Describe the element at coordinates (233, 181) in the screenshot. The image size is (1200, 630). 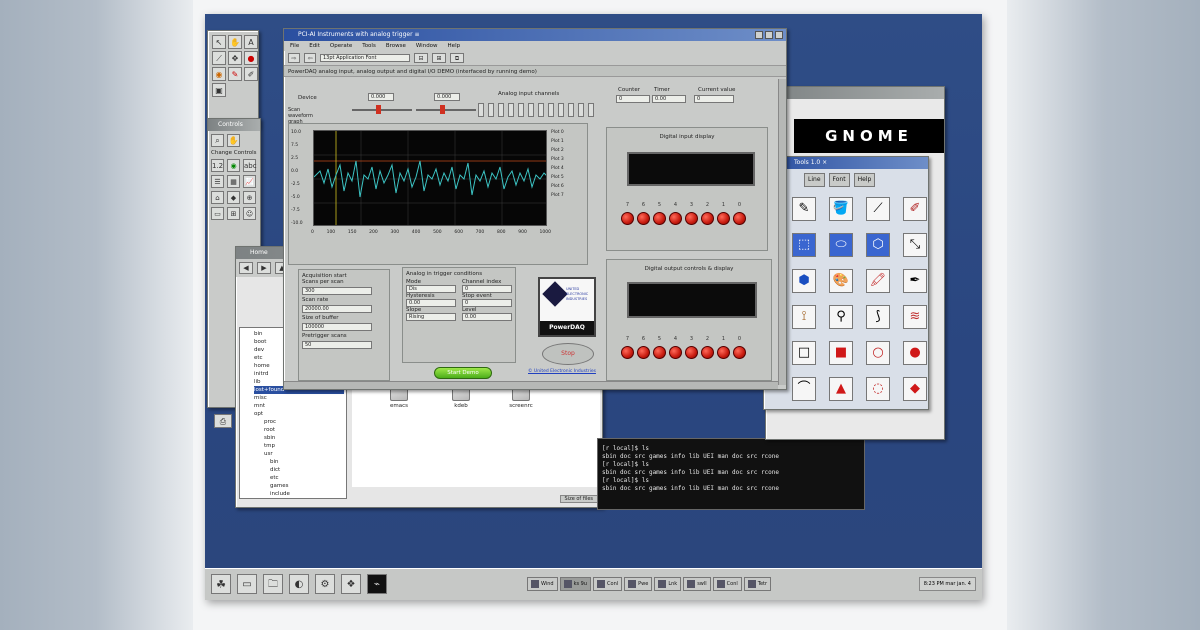
I see `array-icon: ▦` at that location.